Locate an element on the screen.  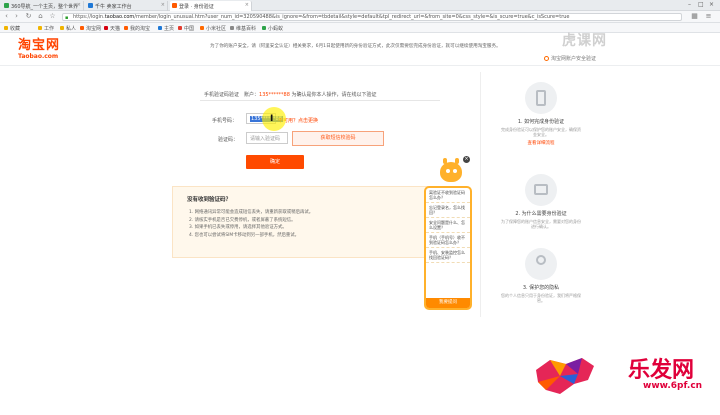
extensions-icon: ▦ is located at coordinates (694, 16).